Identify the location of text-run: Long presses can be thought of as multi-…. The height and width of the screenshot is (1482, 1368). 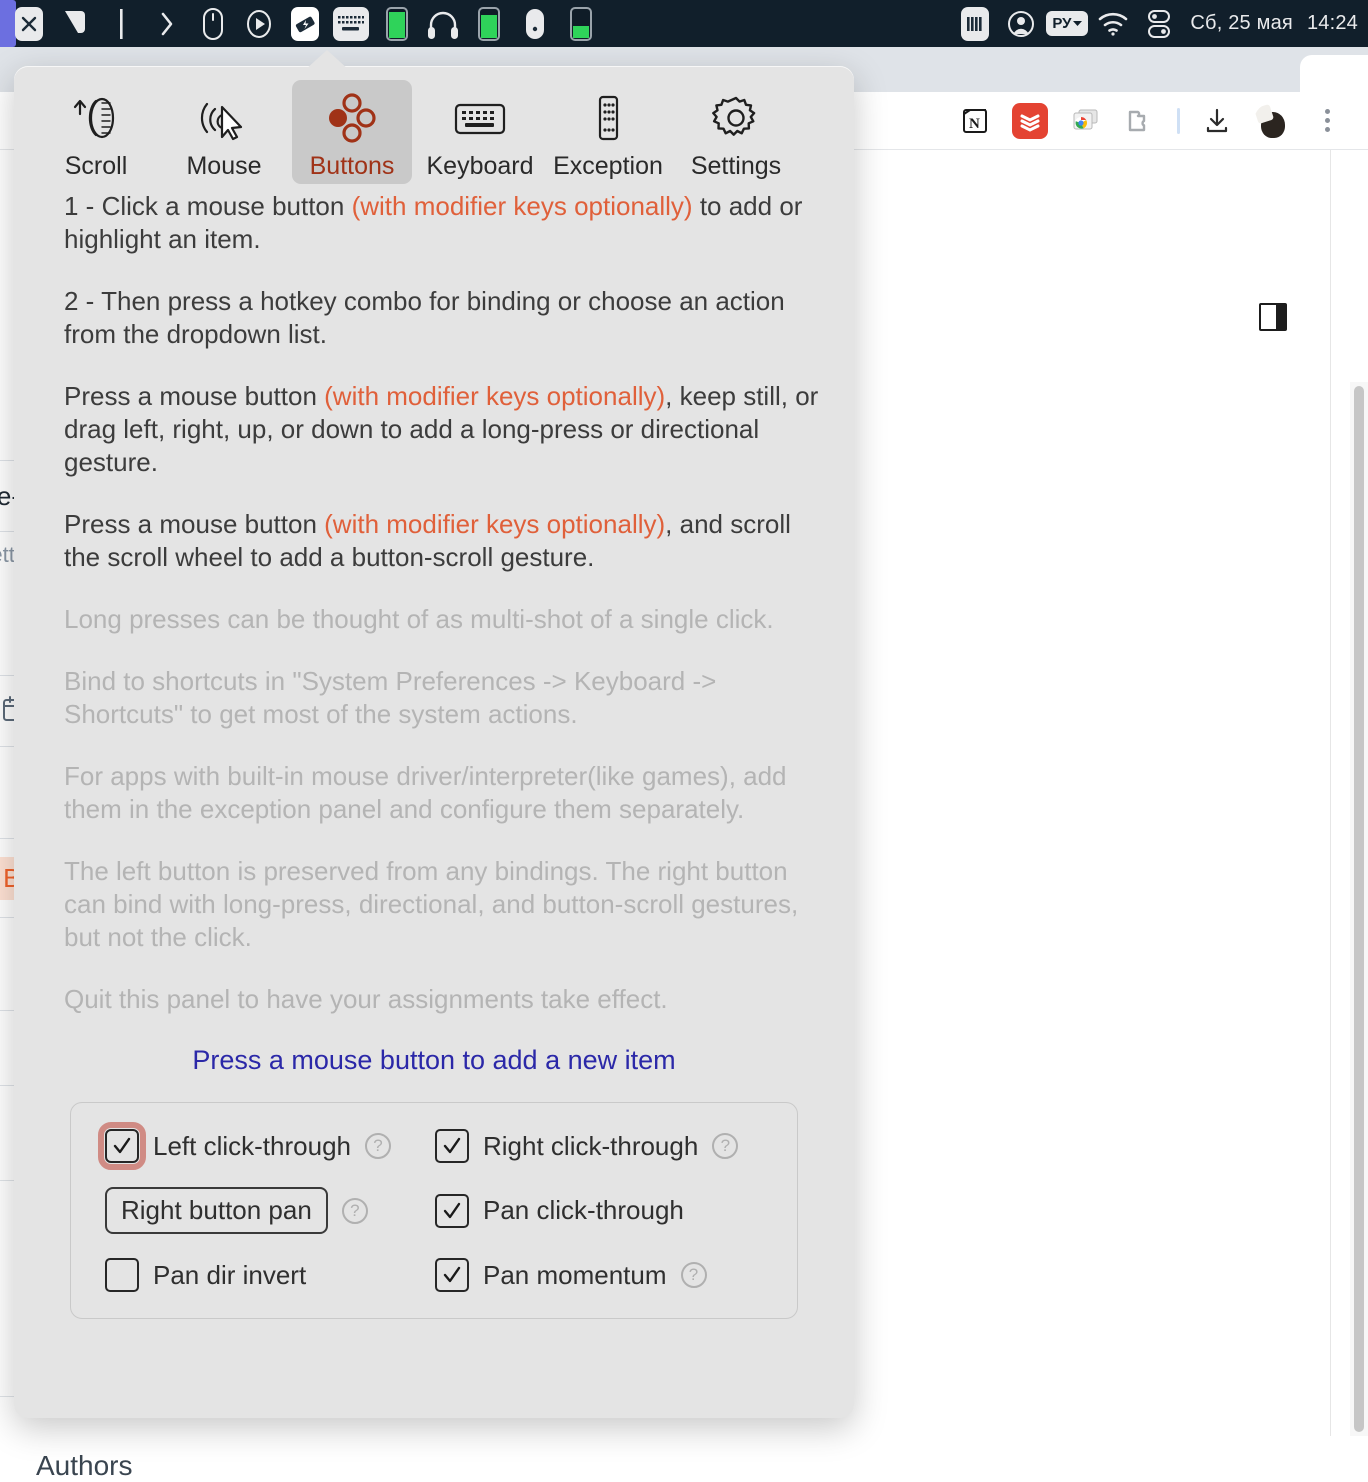
(419, 619).